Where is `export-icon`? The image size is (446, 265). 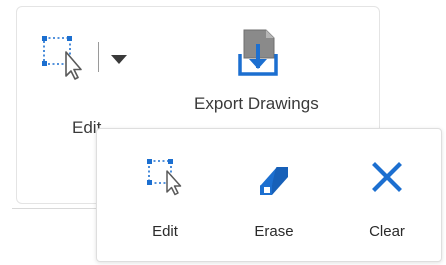
export-icon is located at coordinates (258, 52).